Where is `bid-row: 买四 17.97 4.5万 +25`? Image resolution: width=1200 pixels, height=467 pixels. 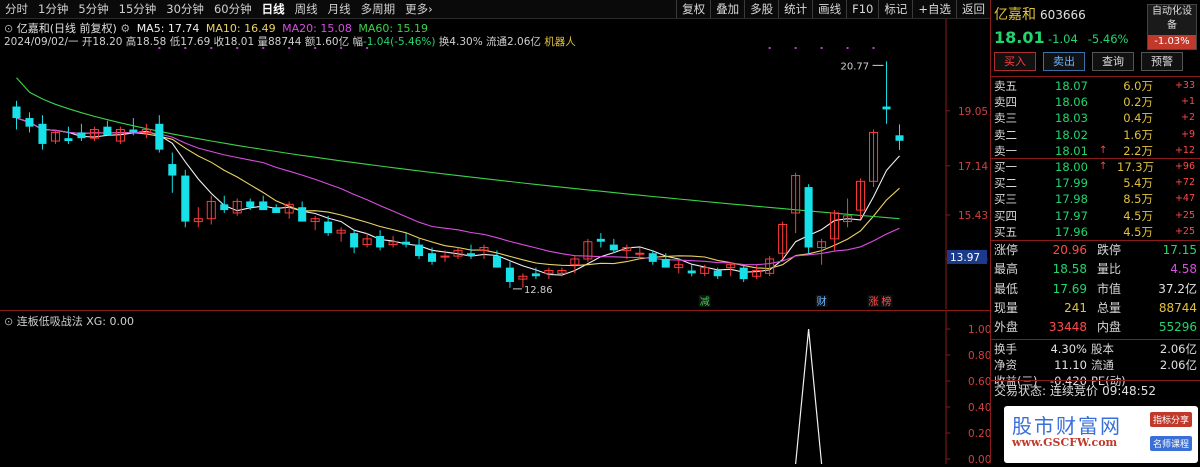 bid-row: 买四 17.97 4.5万 +25 is located at coordinates (1095, 216).